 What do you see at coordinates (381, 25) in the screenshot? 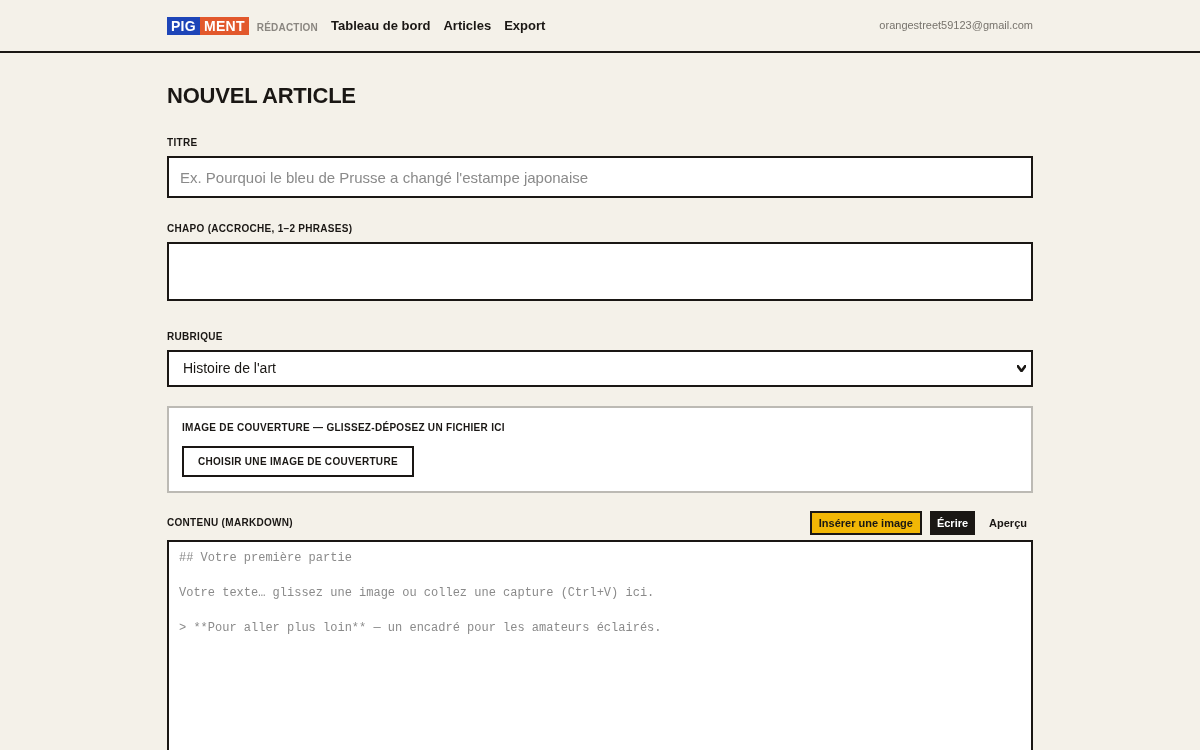
I see `nav-link: Tableau de bord` at bounding box center [381, 25].